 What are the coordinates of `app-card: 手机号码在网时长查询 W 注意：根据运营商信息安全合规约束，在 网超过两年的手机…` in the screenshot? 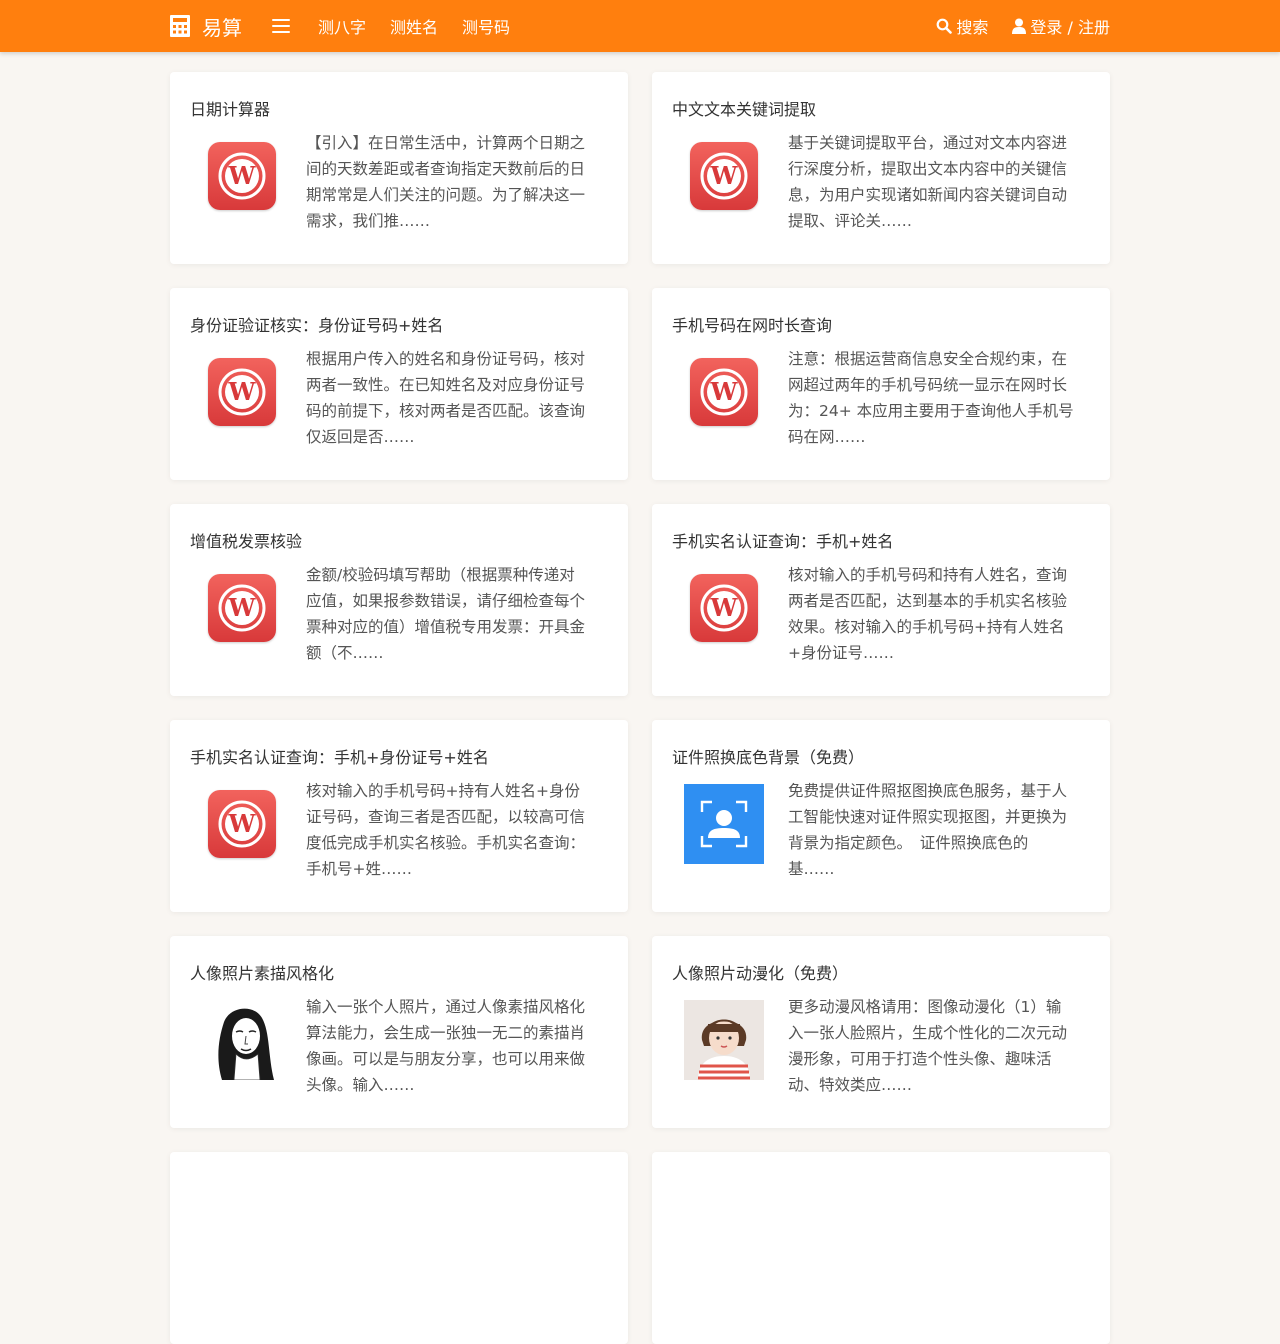 It's located at (881, 384).